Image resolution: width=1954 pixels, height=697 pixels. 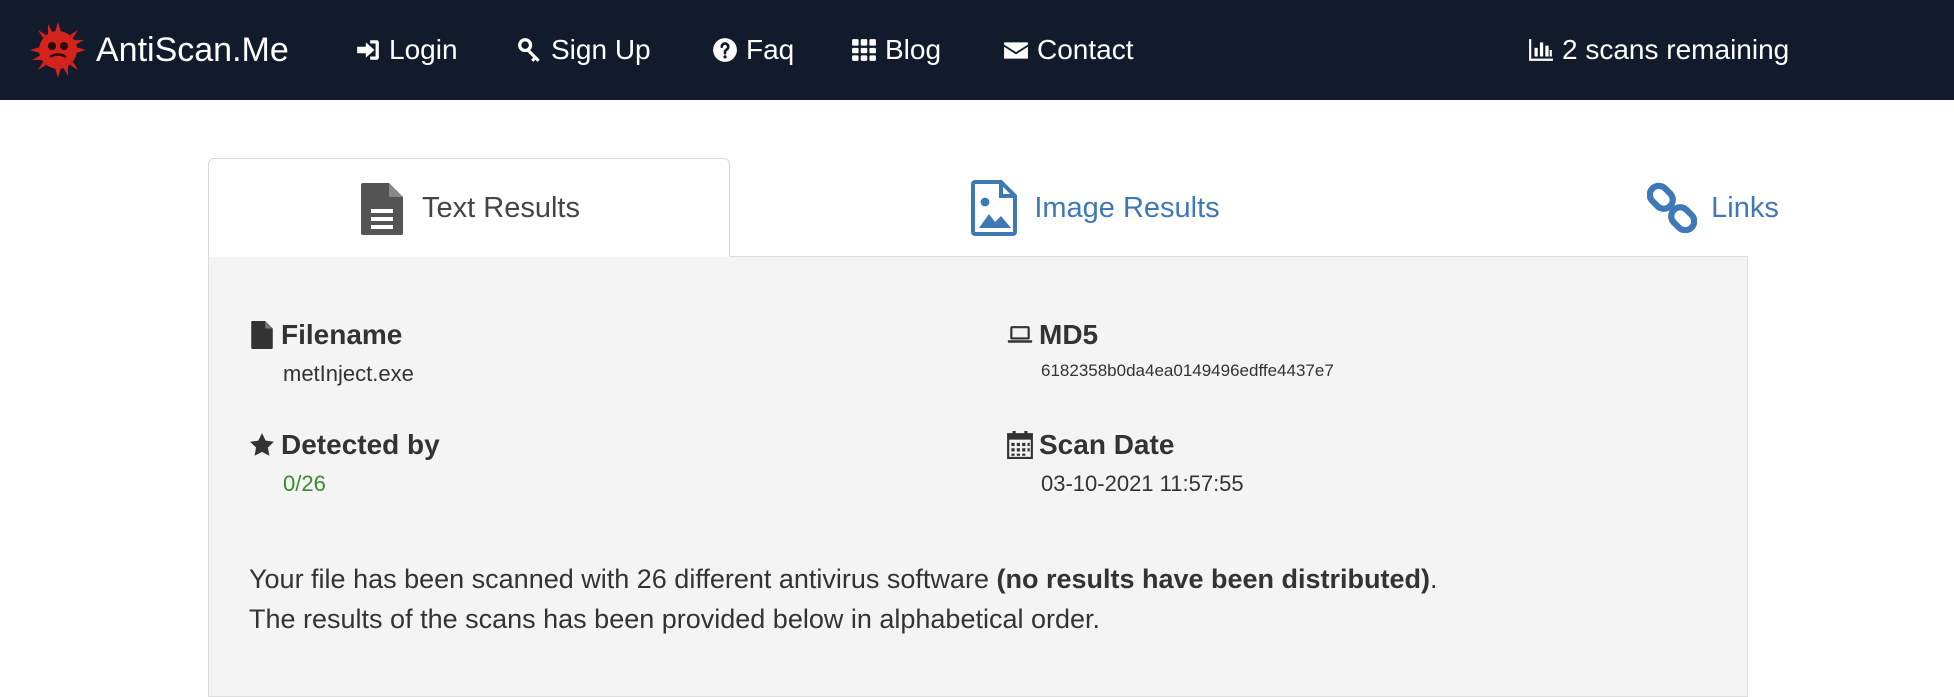 What do you see at coordinates (368, 50) in the screenshot?
I see `sign-in-icon` at bounding box center [368, 50].